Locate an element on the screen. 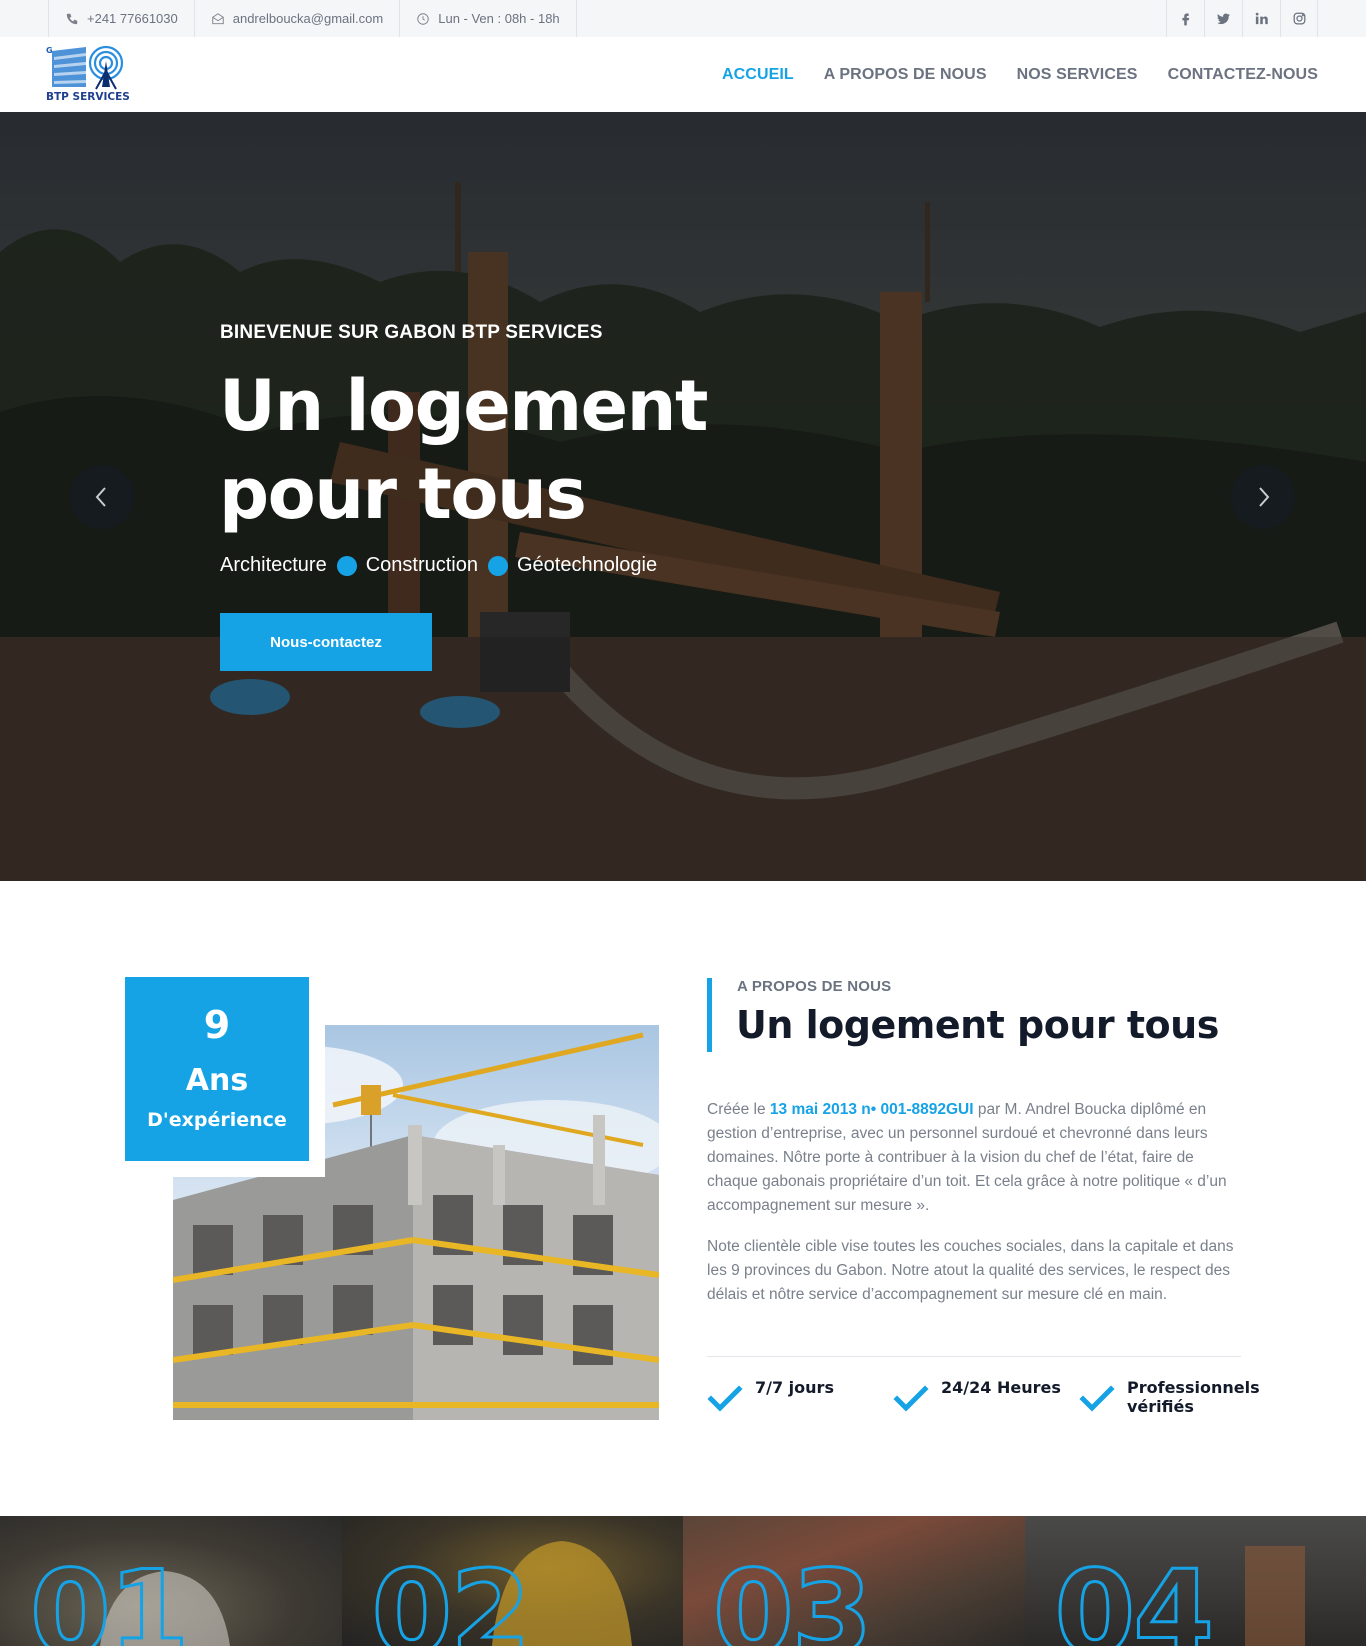 This screenshot has width=1366, height=1646. facebook-icon is located at coordinates (1185, 18).